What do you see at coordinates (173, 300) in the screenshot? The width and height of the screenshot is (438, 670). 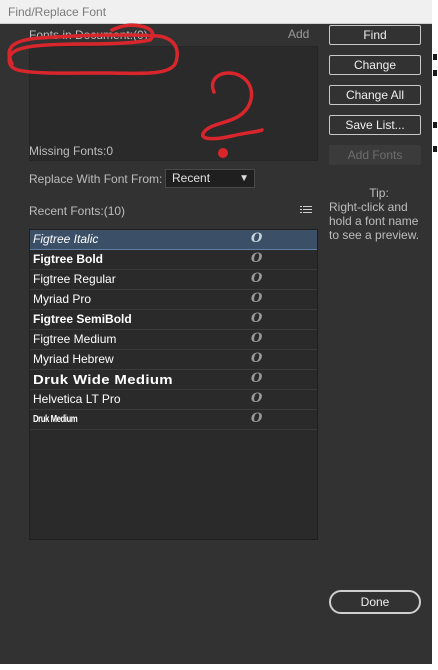 I see `list-item: Myriad Pro O` at bounding box center [173, 300].